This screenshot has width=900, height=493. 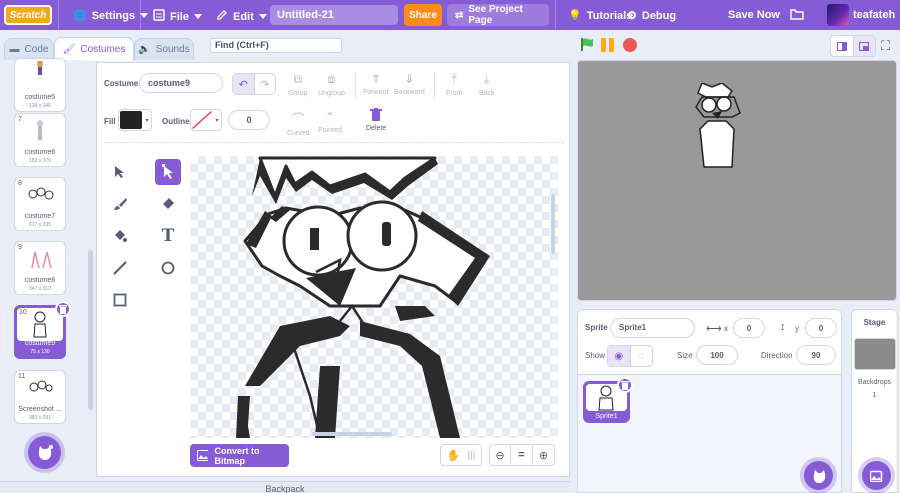 I want to click on pencil-icon, so click(x=222, y=16).